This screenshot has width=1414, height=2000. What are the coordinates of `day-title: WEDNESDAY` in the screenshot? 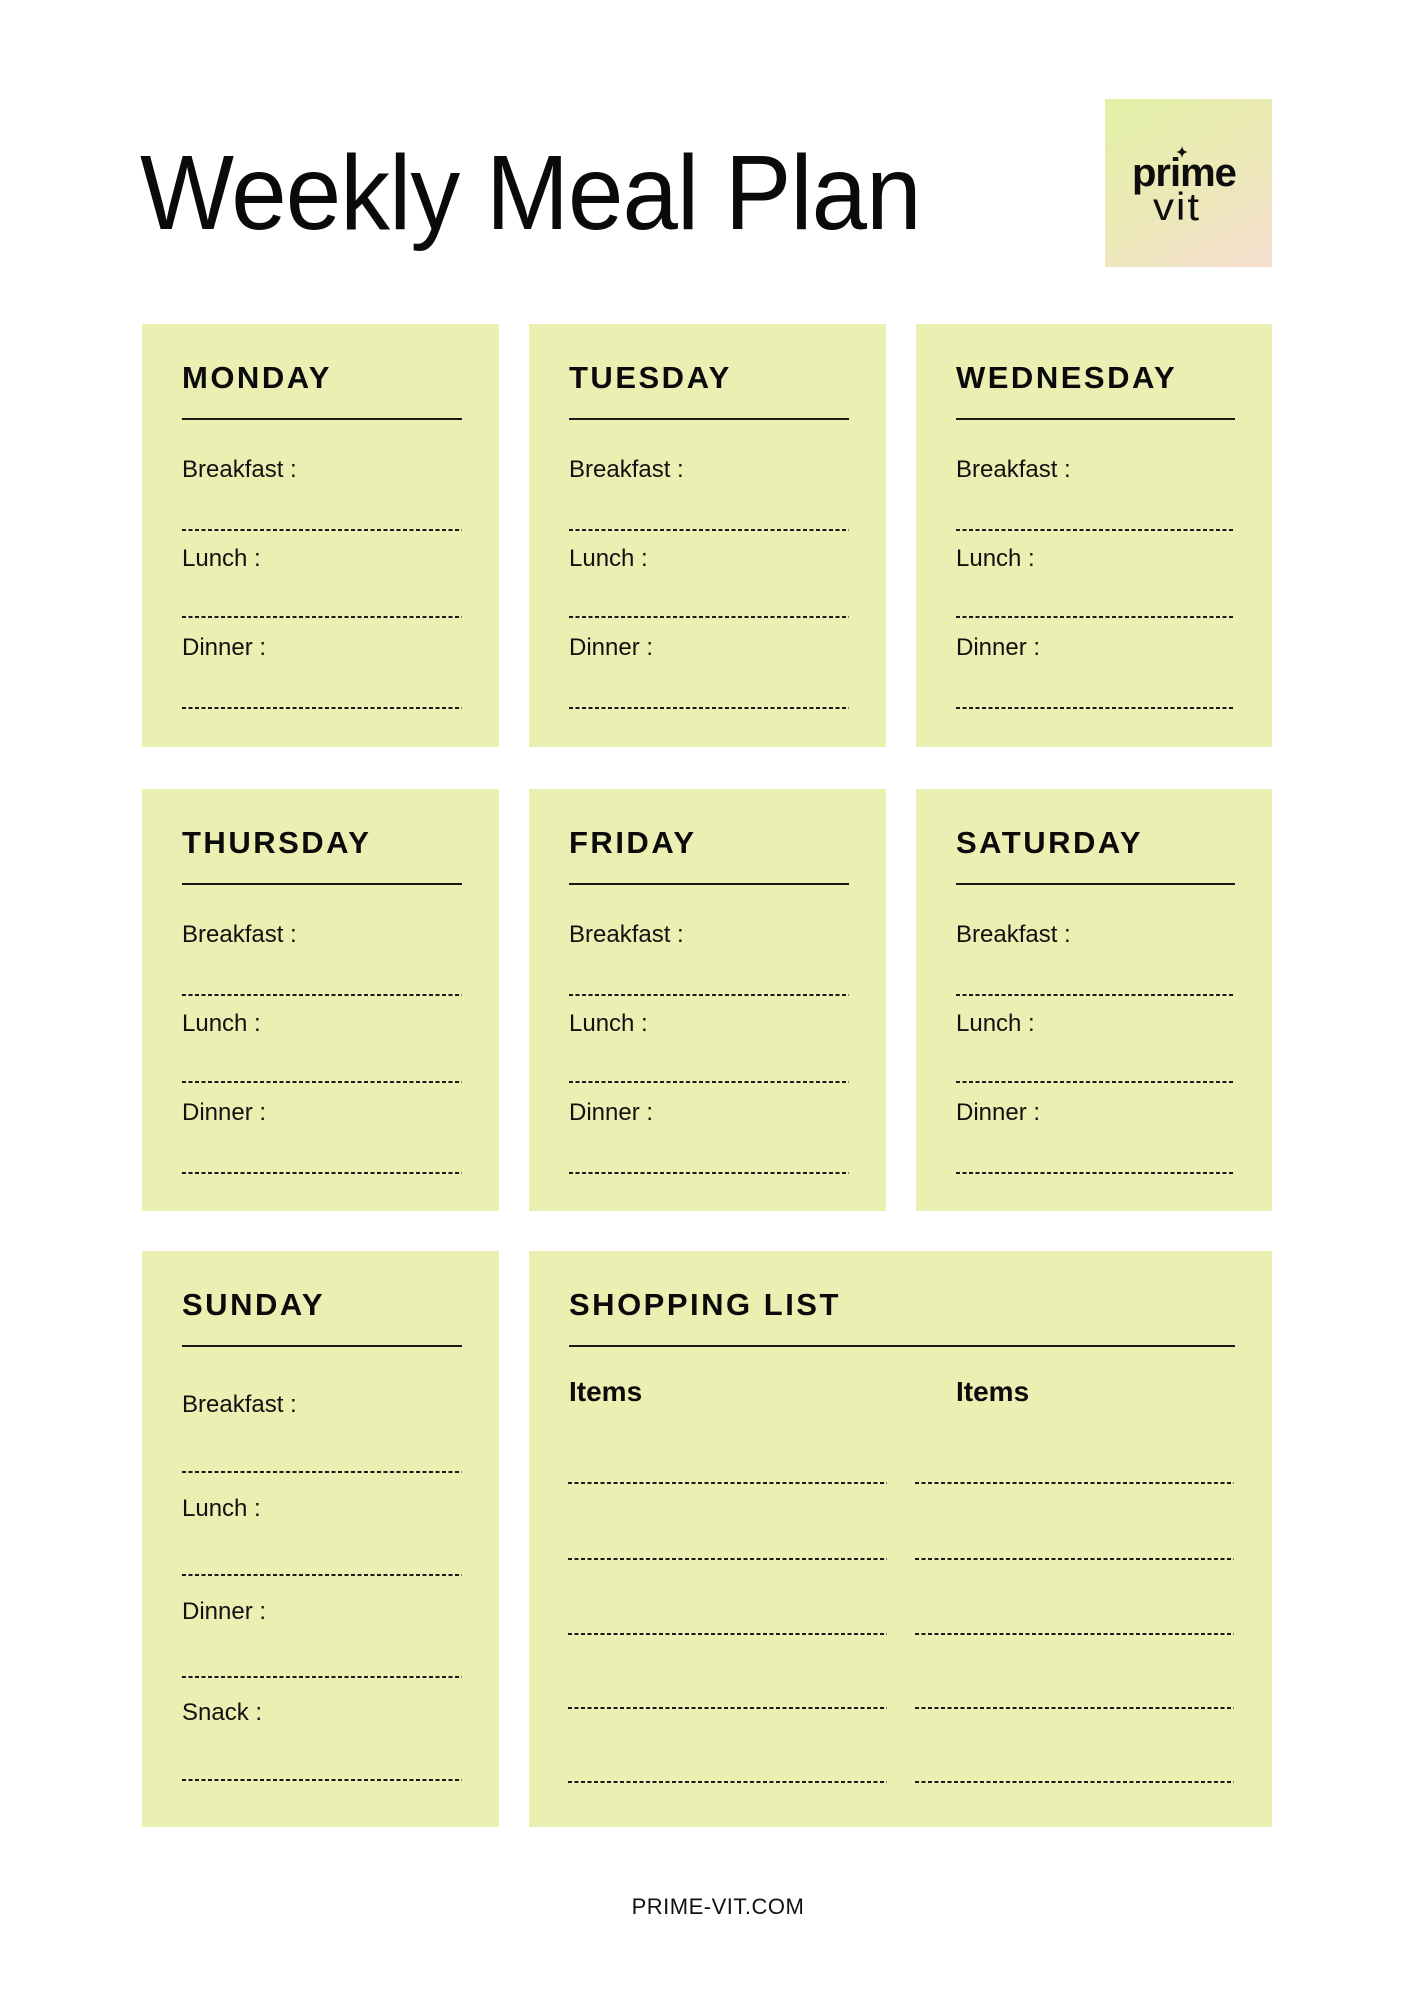 It's located at (1067, 377).